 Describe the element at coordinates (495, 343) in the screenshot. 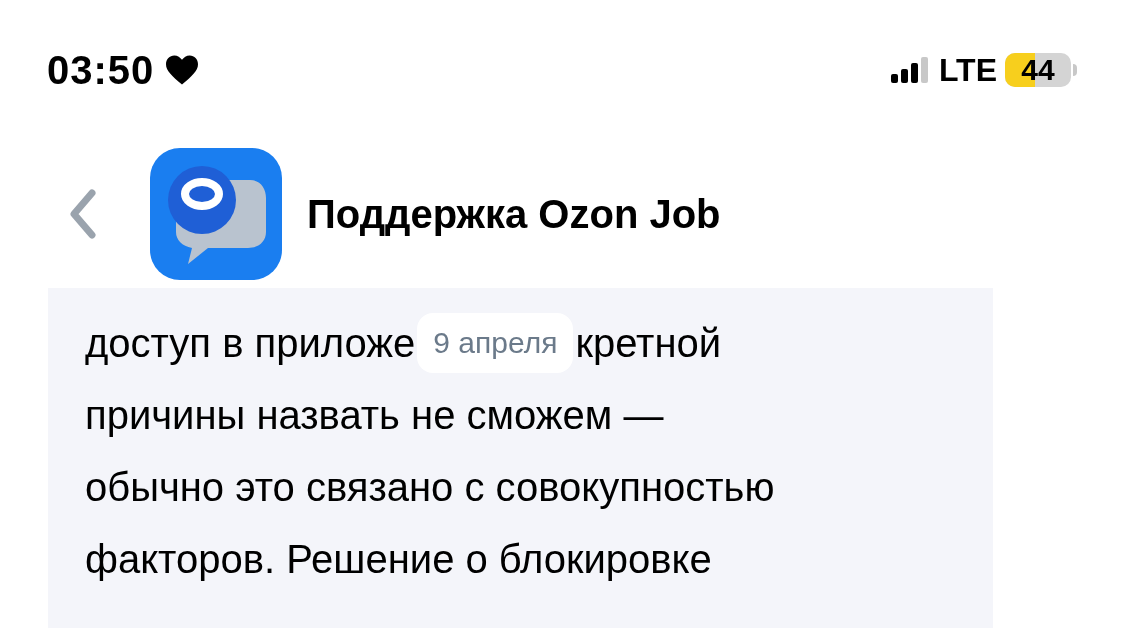

I see `date-chip: 9 апреля` at that location.